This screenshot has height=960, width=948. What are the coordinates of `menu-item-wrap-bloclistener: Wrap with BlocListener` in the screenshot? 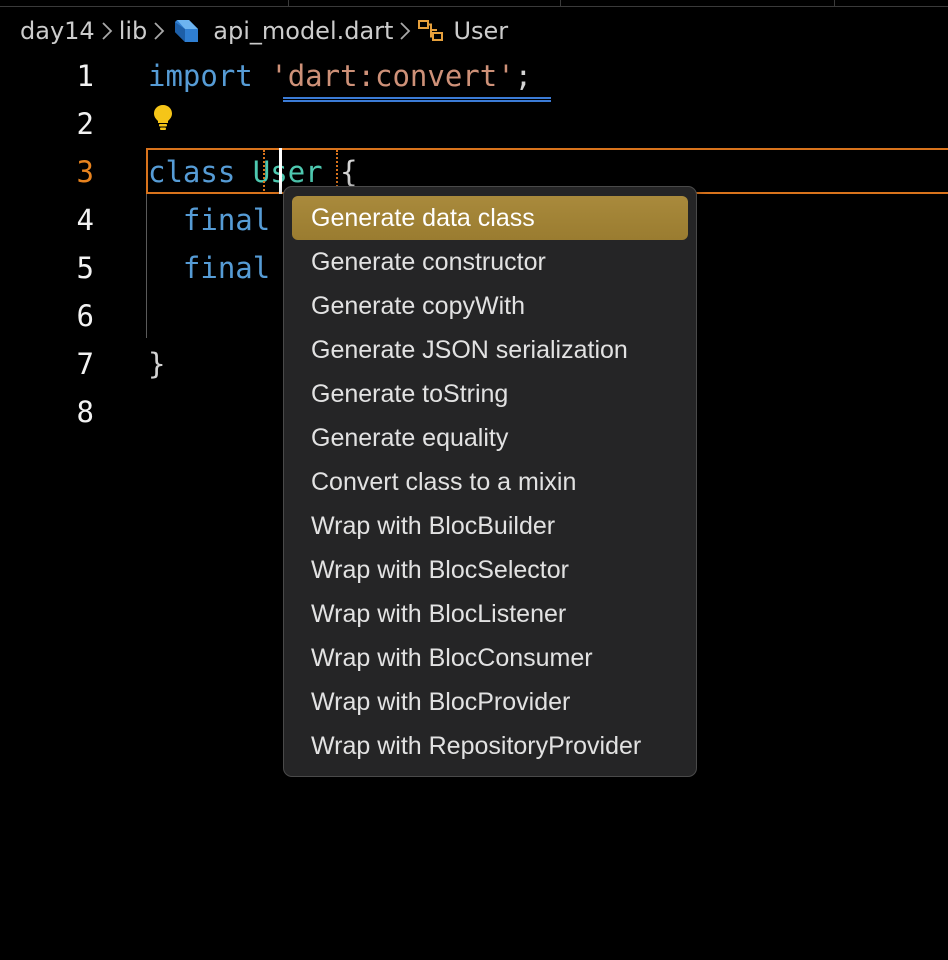 It's located at (490, 614).